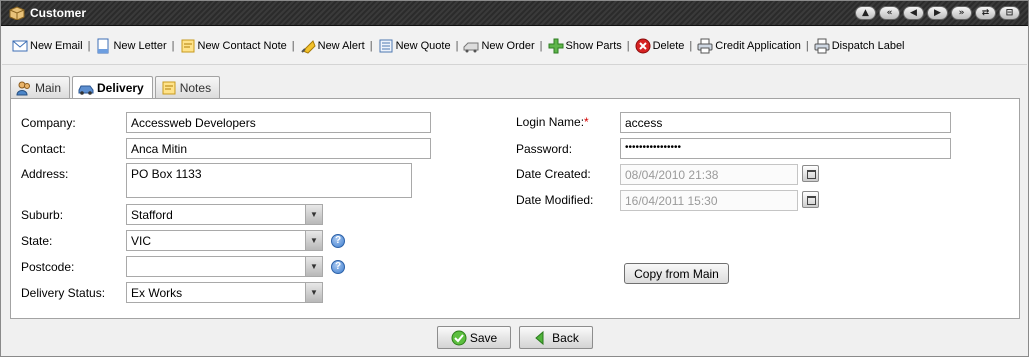  Describe the element at coordinates (120, 88) in the screenshot. I see `tab-delivery-label: Delivery` at that location.